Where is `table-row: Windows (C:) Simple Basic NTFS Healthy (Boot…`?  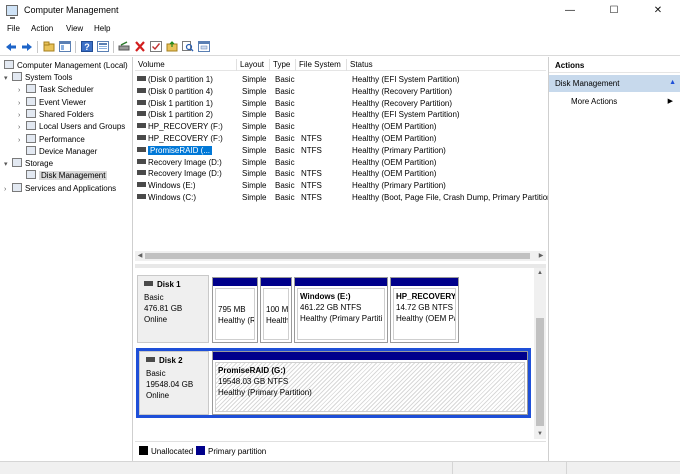 table-row: Windows (C:) Simple Basic NTFS Healthy (Boot… is located at coordinates (341, 198).